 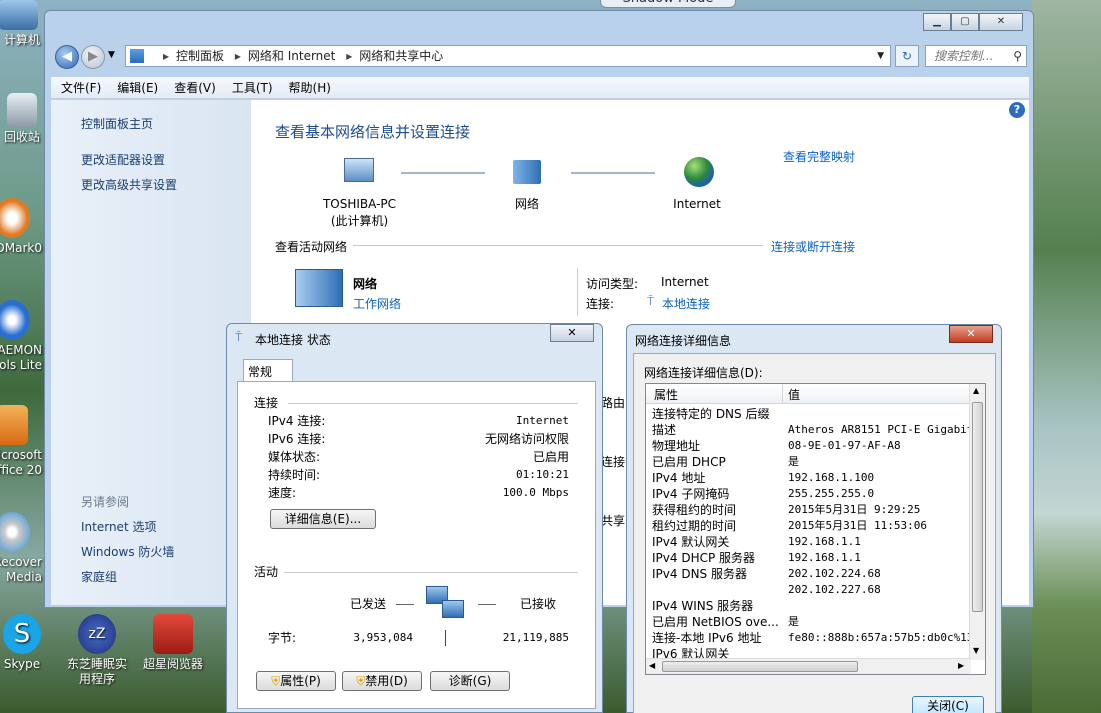 I want to click on desktop-icon-toshiba-sleep: zZ 东芝睡眠实用程序, so click(x=97, y=650).